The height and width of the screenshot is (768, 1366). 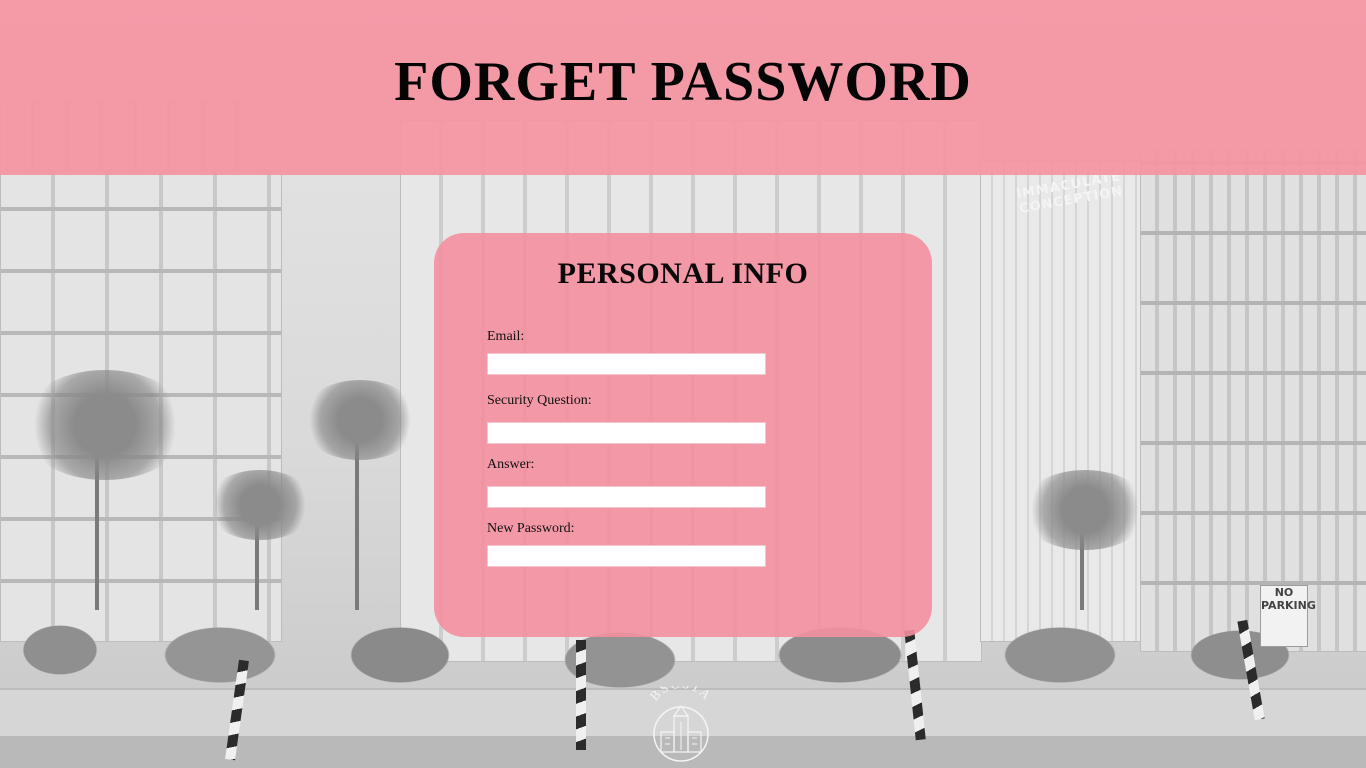 I want to click on background-building-right, so click(x=1253, y=401).